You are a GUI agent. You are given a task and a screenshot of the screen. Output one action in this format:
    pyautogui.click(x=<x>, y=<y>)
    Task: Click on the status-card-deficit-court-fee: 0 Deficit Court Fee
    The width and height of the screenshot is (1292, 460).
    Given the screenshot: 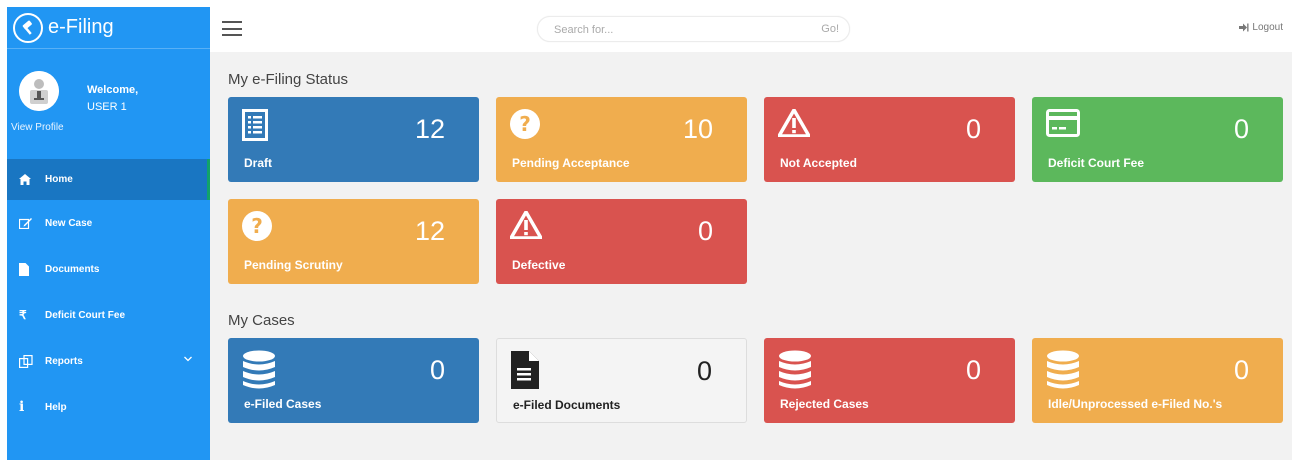 What is the action you would take?
    pyautogui.click(x=1157, y=139)
    